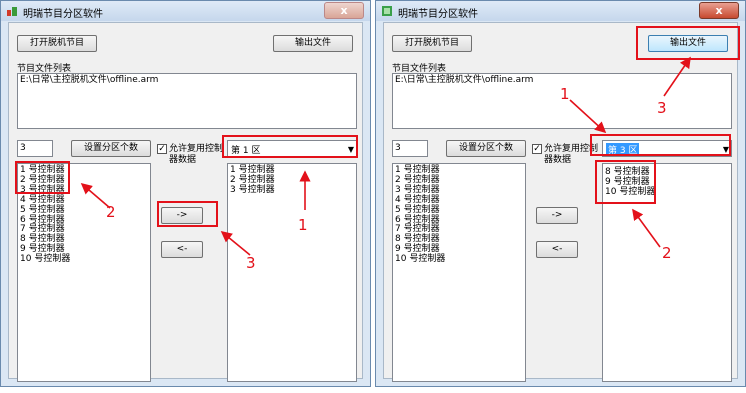  What do you see at coordinates (588, 116) in the screenshot?
I see `arrow-1-right` at bounding box center [588, 116].